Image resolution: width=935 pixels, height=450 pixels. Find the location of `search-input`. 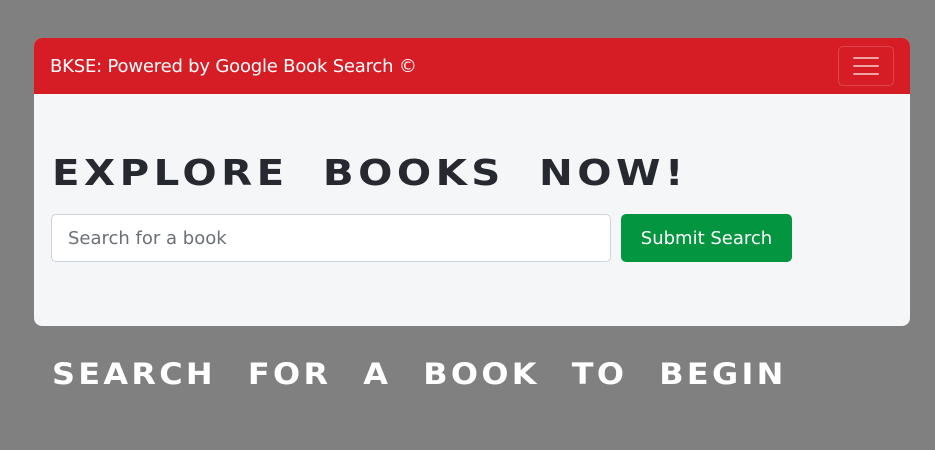

search-input is located at coordinates (331, 238).